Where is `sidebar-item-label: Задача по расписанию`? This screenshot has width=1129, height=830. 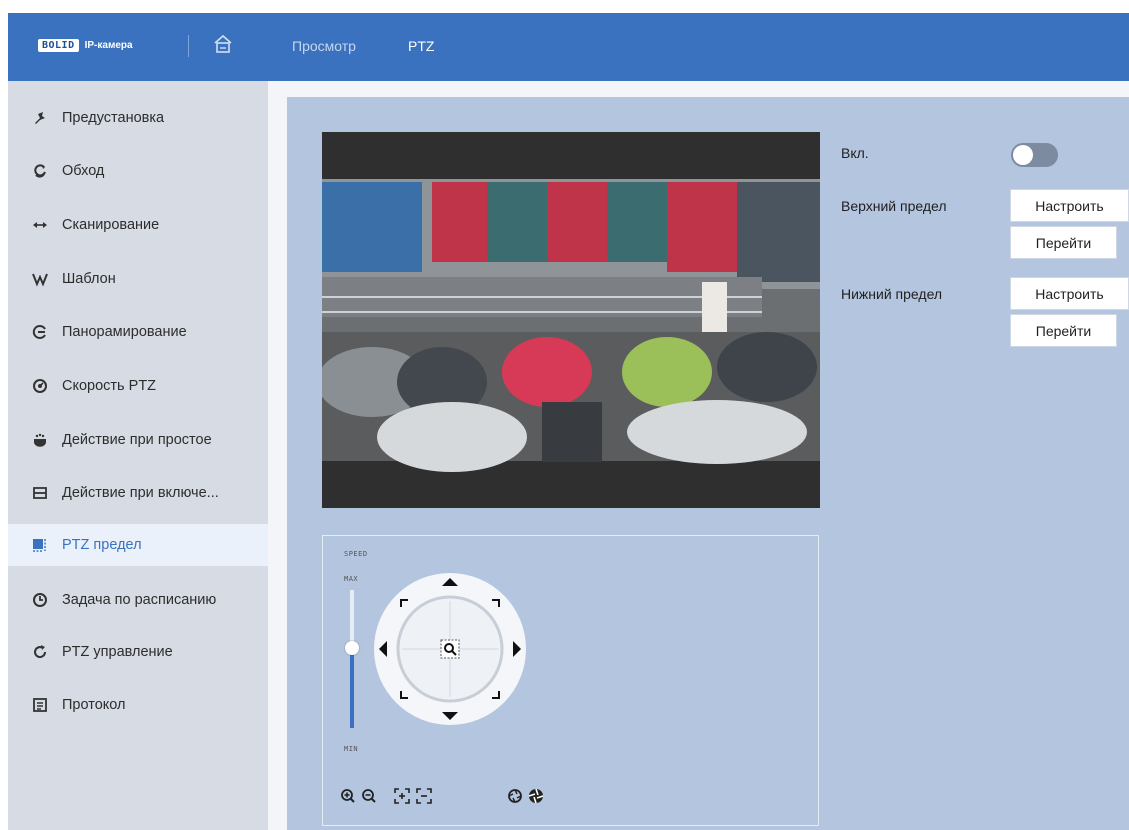
sidebar-item-label: Задача по расписанию is located at coordinates (139, 600).